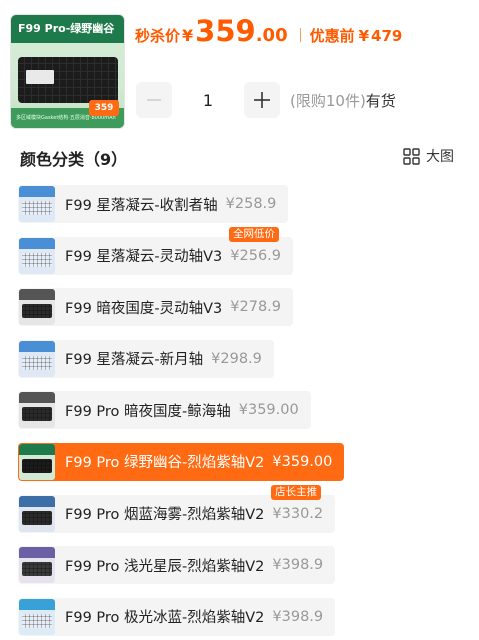 Image resolution: width=479 pixels, height=640 pixels. I want to click on variant-option: F99 Pro 浅光星辰-烈焰紫轴V2 ¥398.9, so click(177, 565).